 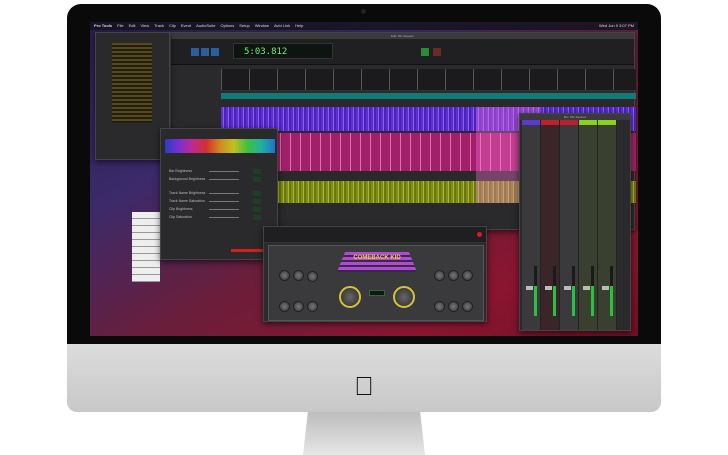 What do you see at coordinates (616, 25) in the screenshot?
I see `menu-clock: Wed Jun 9 3:07 PM` at bounding box center [616, 25].